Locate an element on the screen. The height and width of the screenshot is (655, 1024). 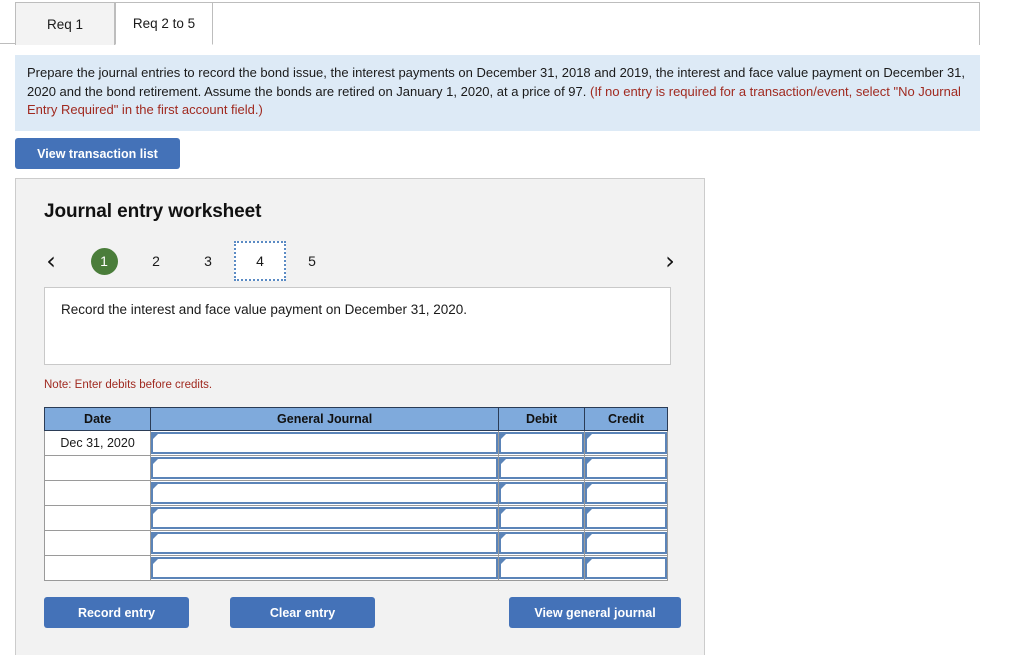
journal-table-header: Date General Journal Debit Credit is located at coordinates (355, 419).